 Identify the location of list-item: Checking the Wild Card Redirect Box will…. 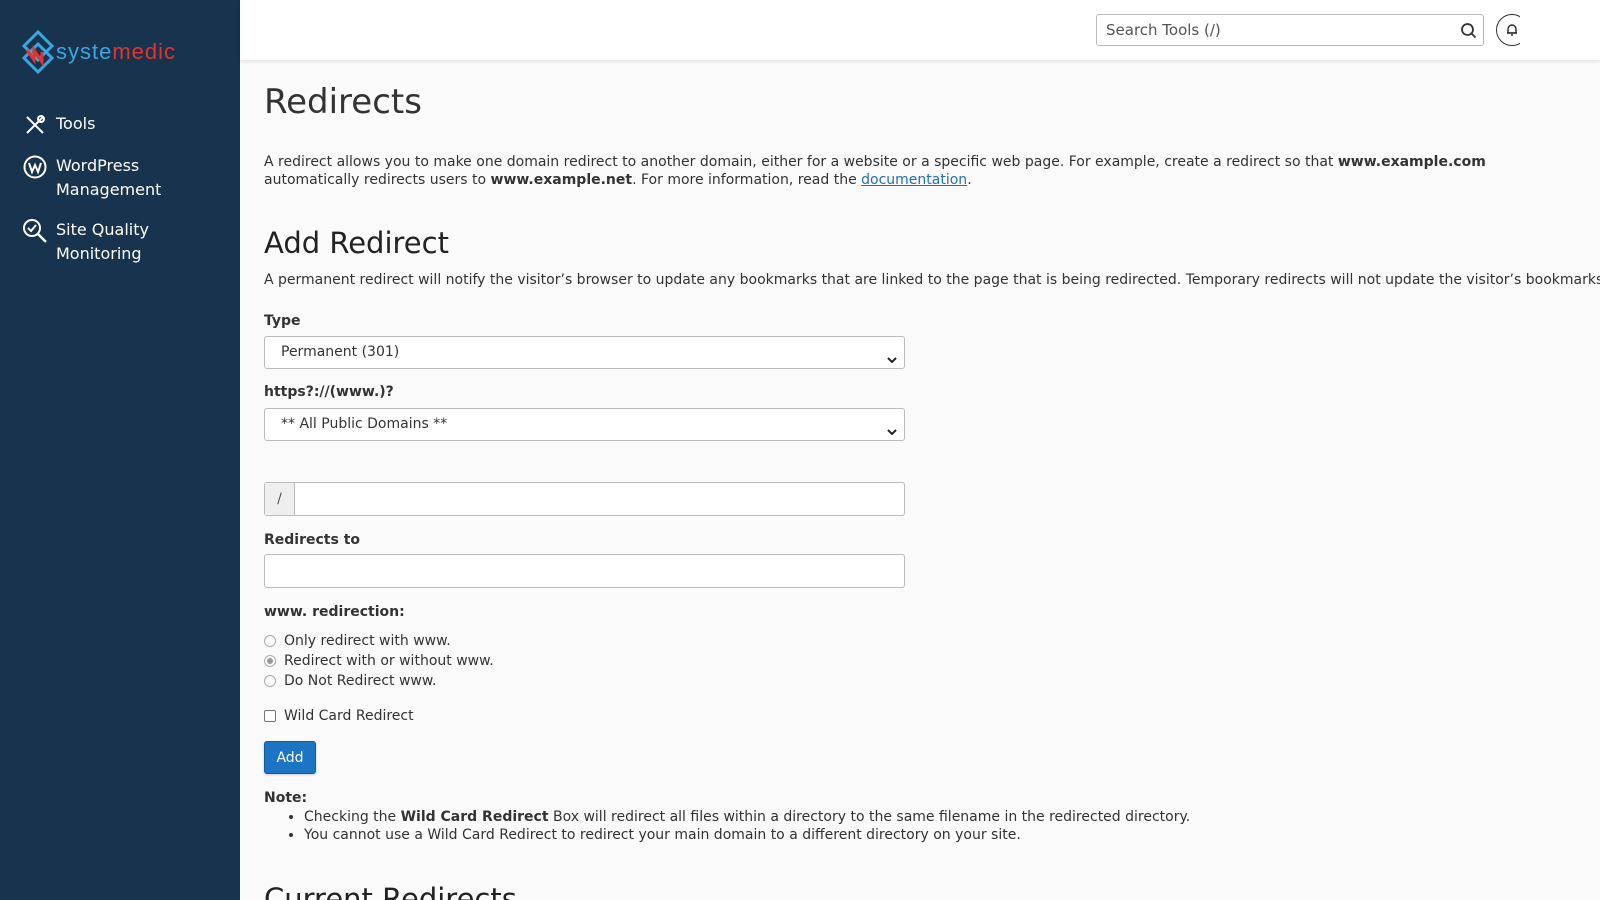
(747, 817).